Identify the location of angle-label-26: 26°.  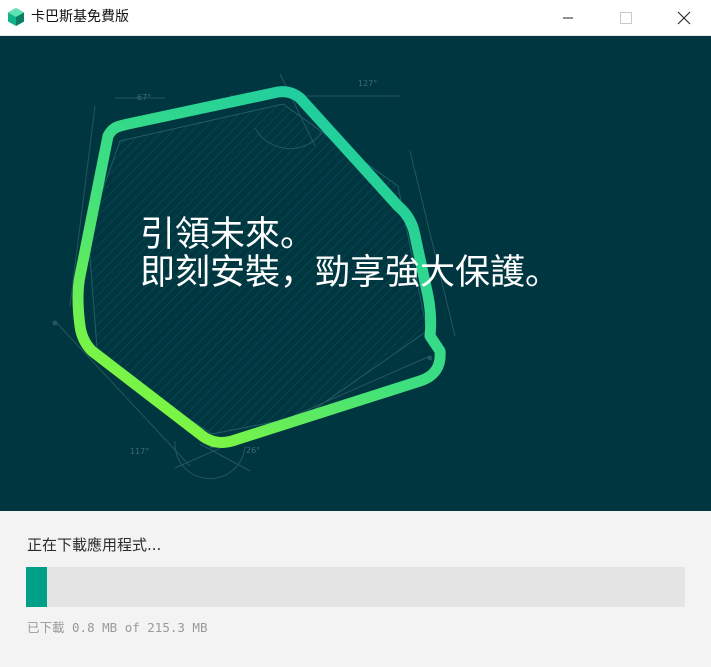
(253, 450).